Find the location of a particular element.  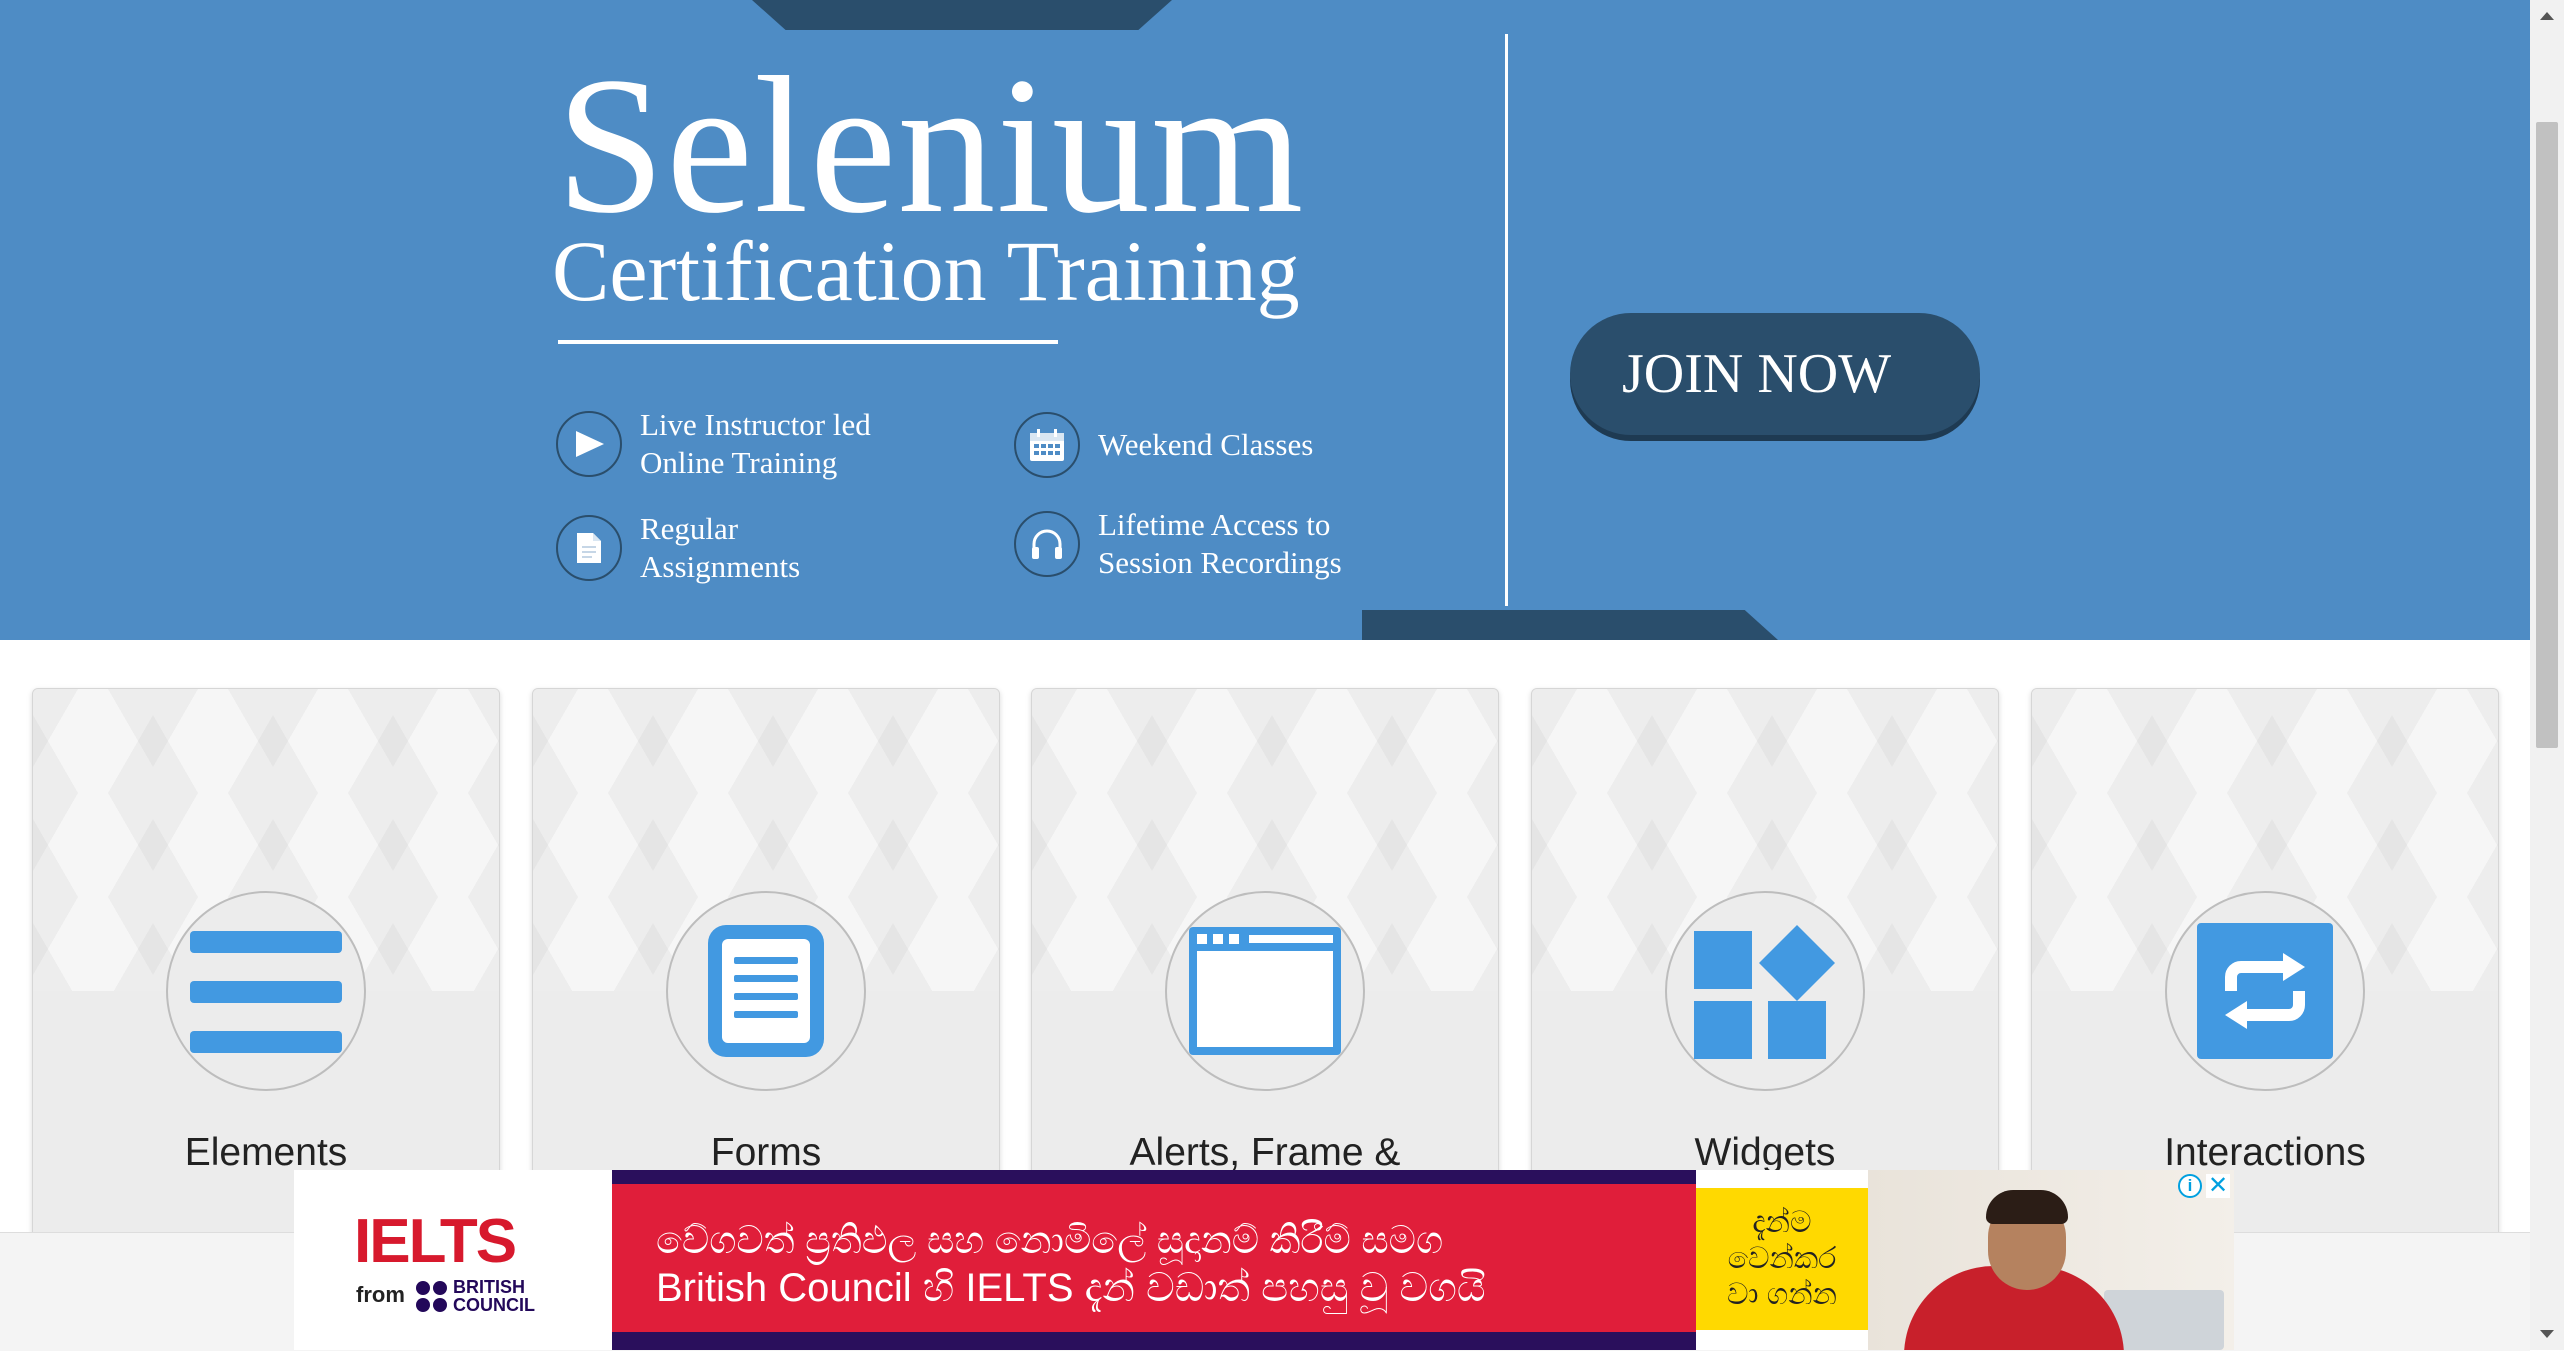

feature-label: Regular is located at coordinates (689, 528).